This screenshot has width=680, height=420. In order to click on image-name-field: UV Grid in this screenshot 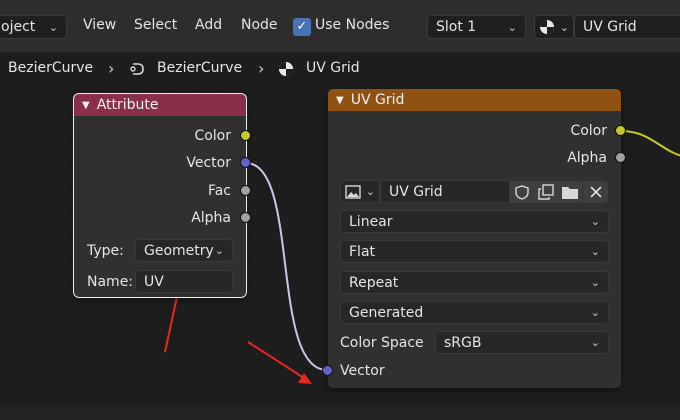, I will do `click(445, 191)`.